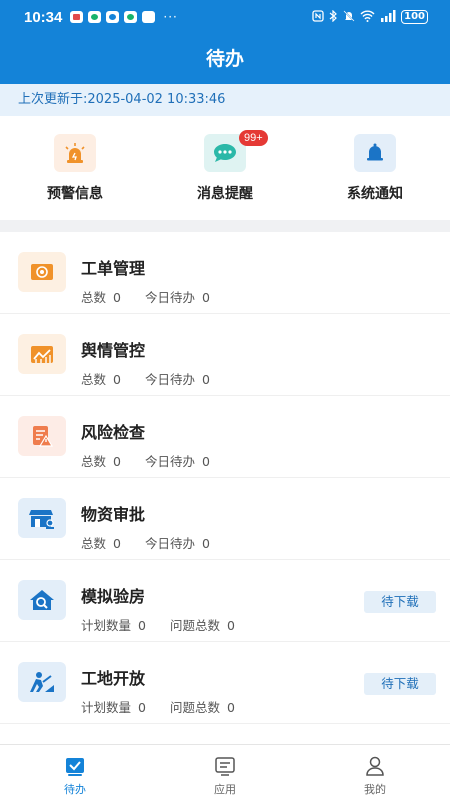 The width and height of the screenshot is (450, 801). I want to click on quick-actions: 预警信息 99+ 消息提醒 系统通知, so click(225, 168).